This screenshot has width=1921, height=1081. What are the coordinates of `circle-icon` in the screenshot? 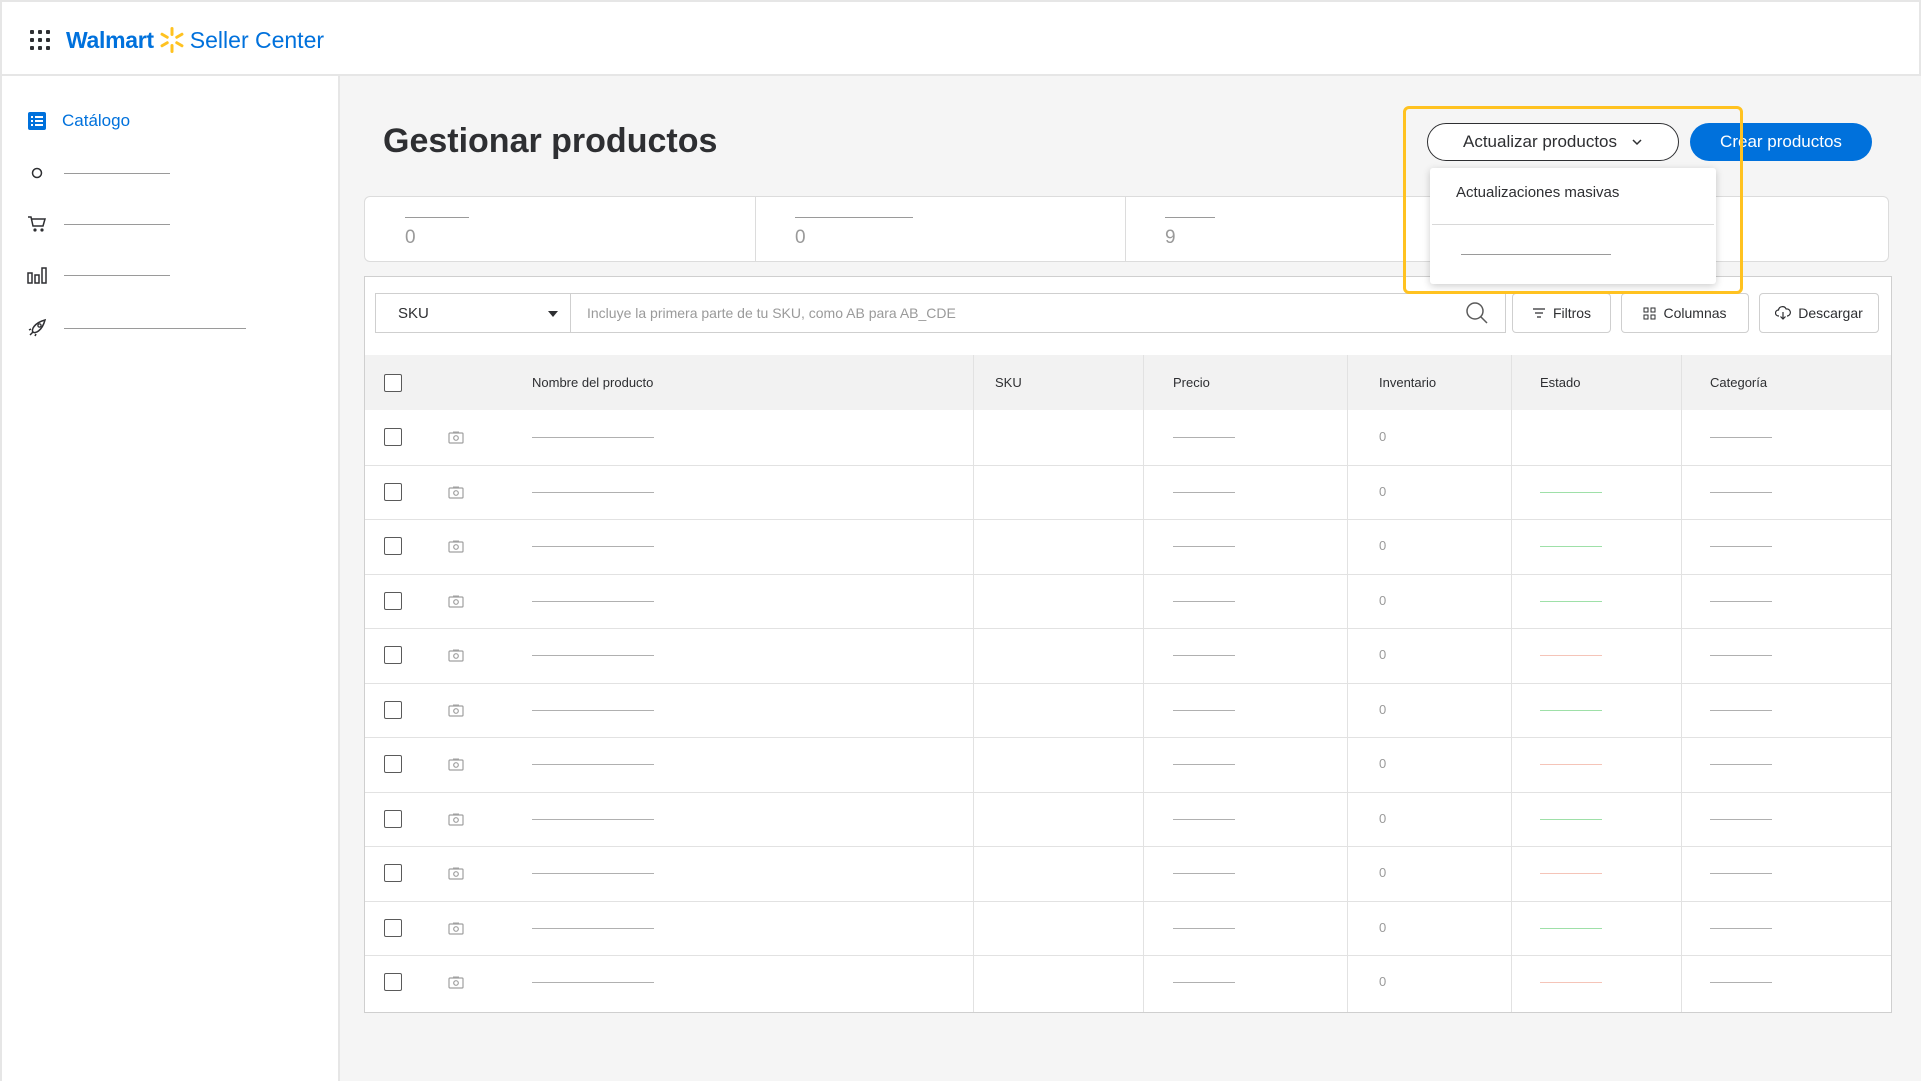 It's located at (37, 173).